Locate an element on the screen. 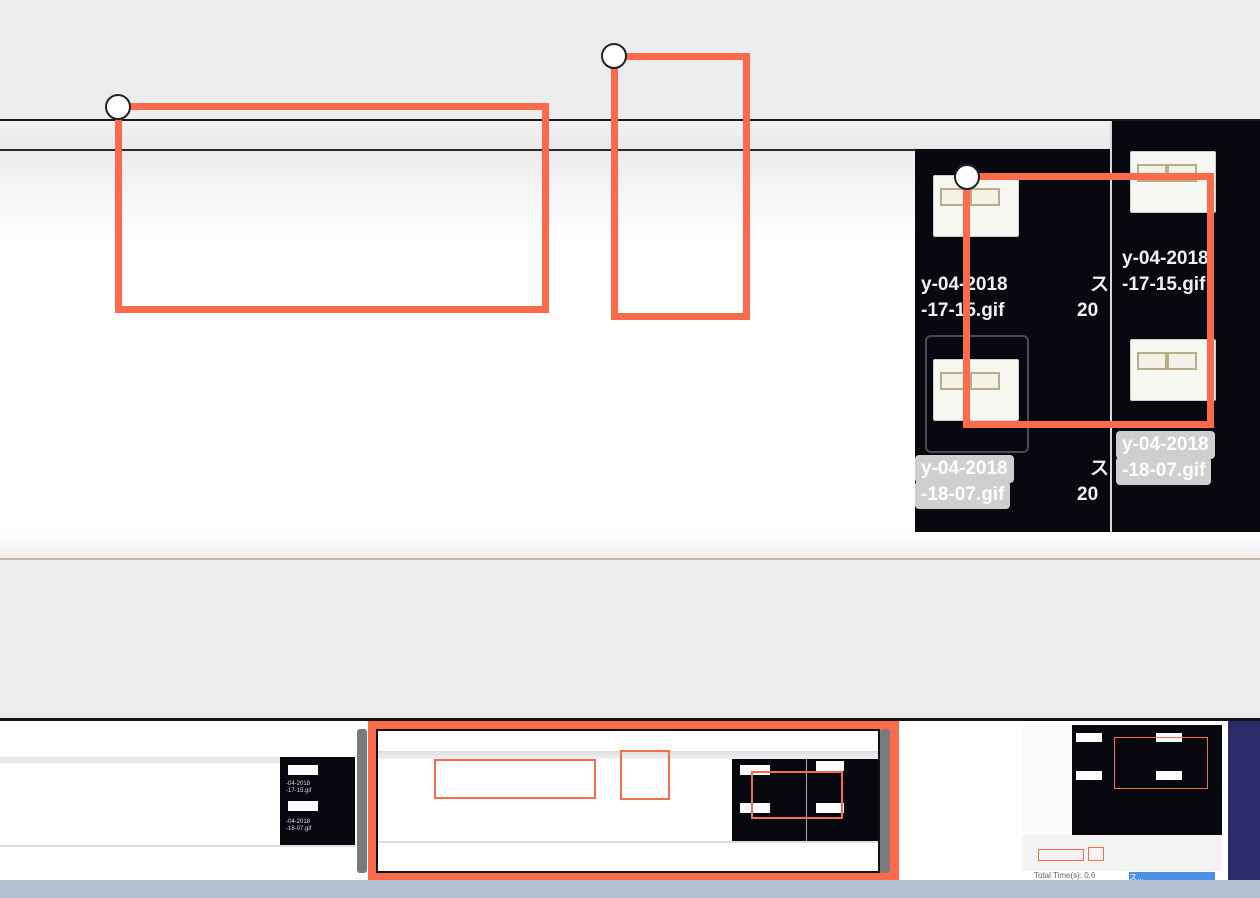 This screenshot has height=898, width=1260. file-name-partial: ス is located at coordinates (1100, 468).